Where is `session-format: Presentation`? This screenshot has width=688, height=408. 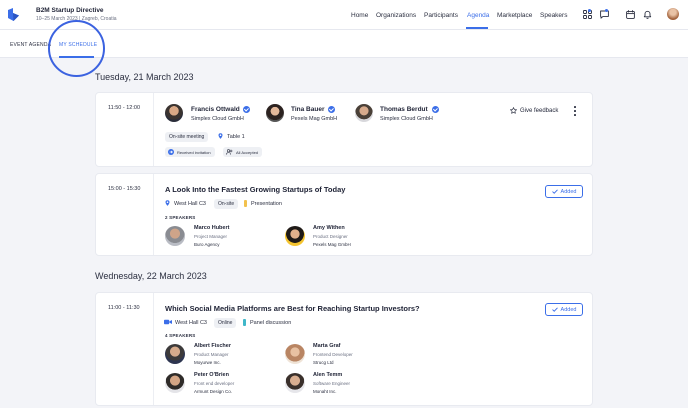
session-format: Presentation is located at coordinates (266, 204).